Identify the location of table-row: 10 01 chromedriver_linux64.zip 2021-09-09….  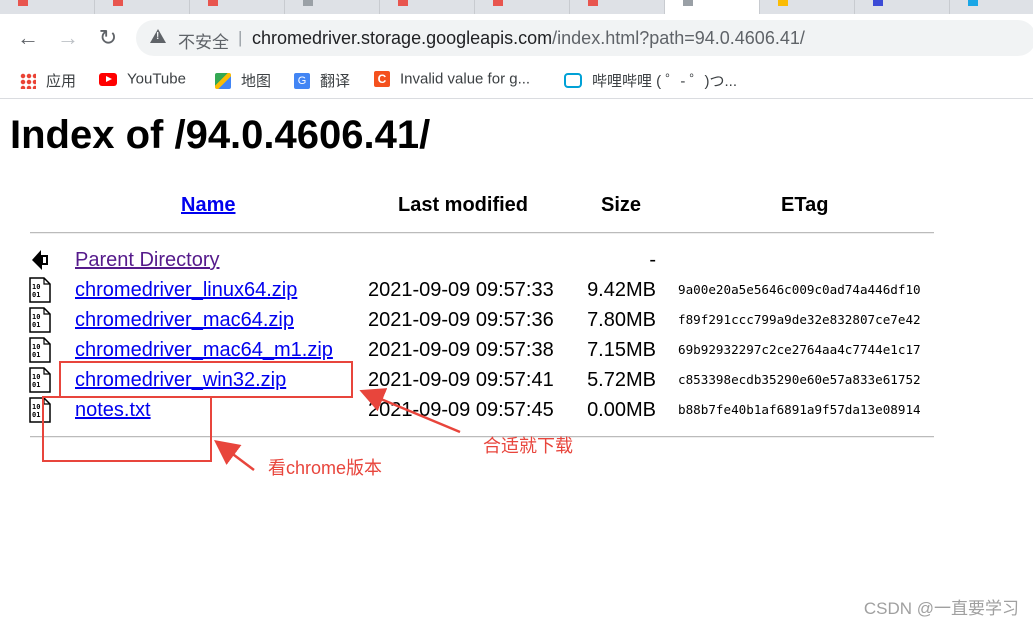
(500, 293).